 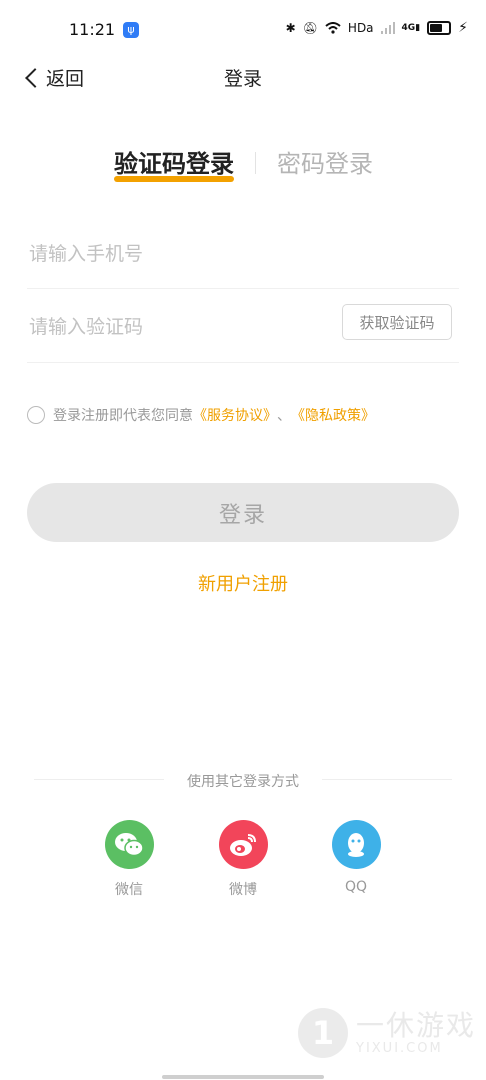 I want to click on watermark: 1 一休游戏 YIXUI.COM, so click(x=387, y=1033).